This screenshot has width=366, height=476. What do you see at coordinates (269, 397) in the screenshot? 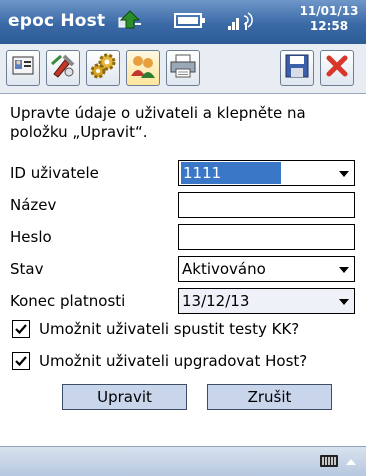
I see `cancel-button: Zrušit` at bounding box center [269, 397].